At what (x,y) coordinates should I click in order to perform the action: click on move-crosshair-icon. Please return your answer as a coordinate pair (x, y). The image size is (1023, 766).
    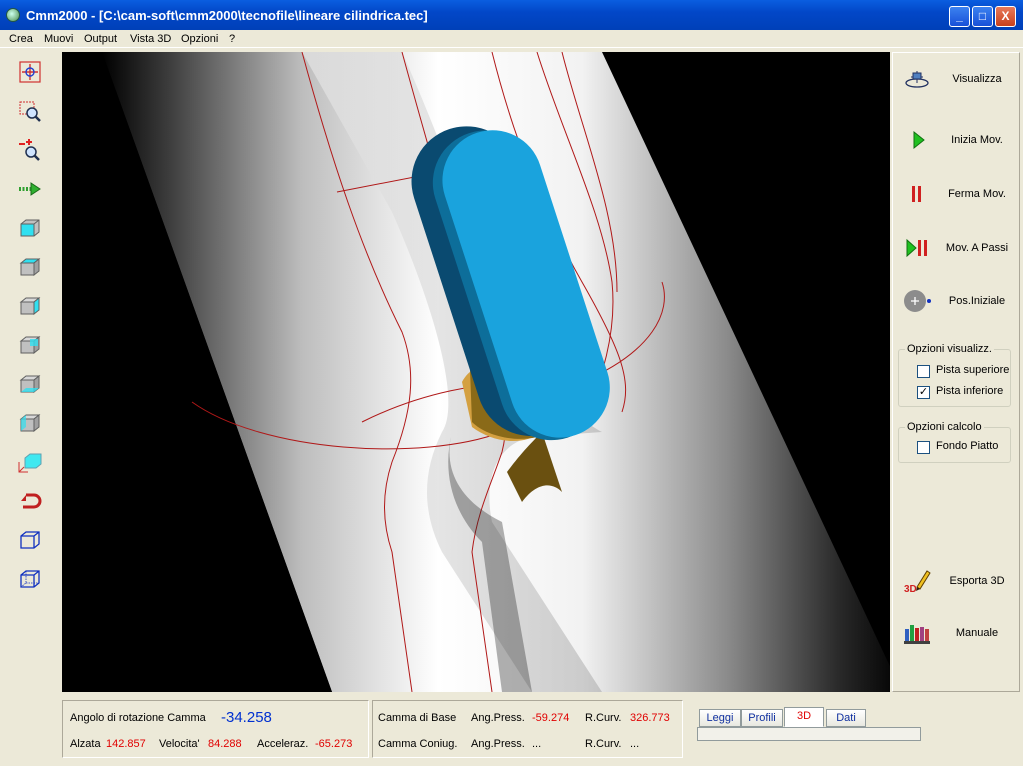
    Looking at the image, I should click on (30, 72).